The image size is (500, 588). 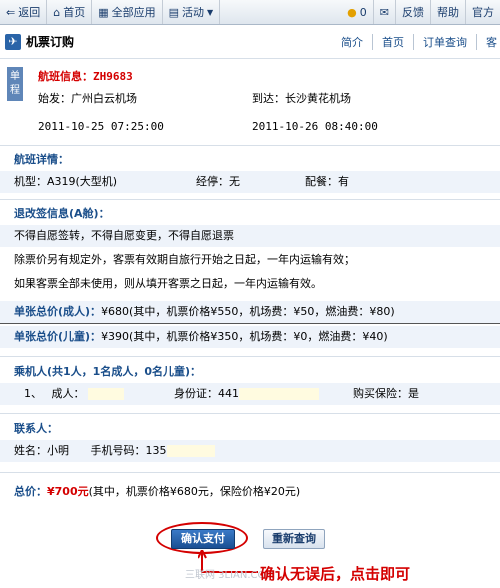 What do you see at coordinates (250, 236) in the screenshot?
I see `refund-rule: 不得自愿签转，不得自愿变更，不得自愿退票` at bounding box center [250, 236].